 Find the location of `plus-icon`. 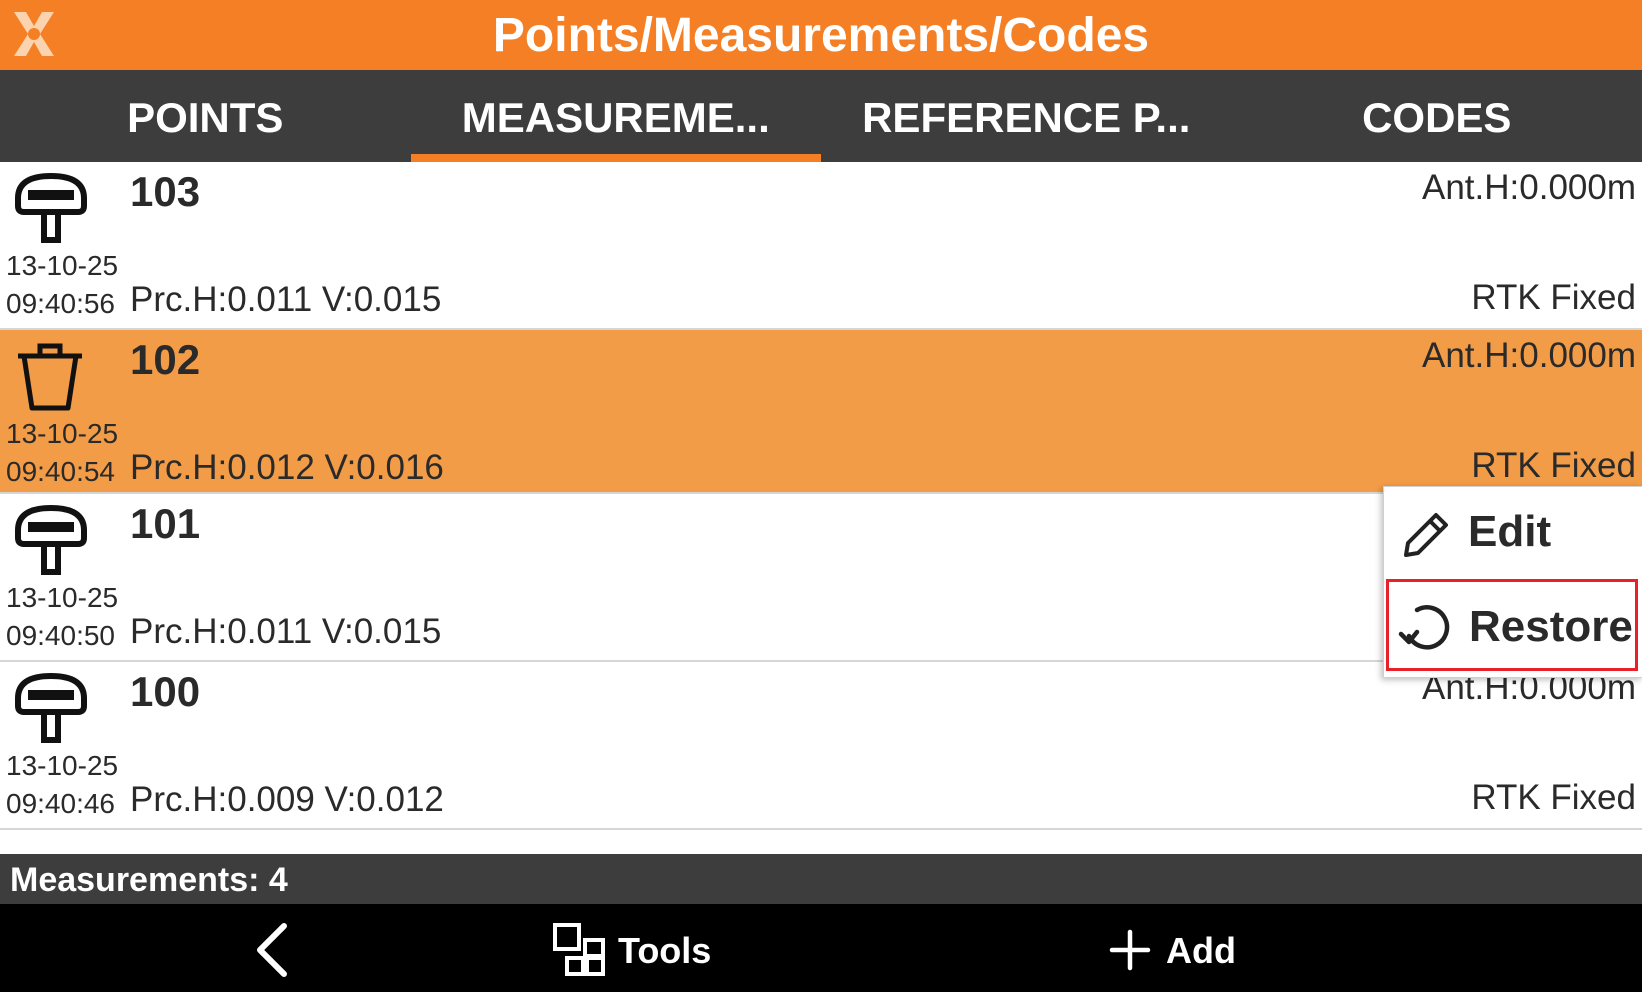

plus-icon is located at coordinates (1130, 950).